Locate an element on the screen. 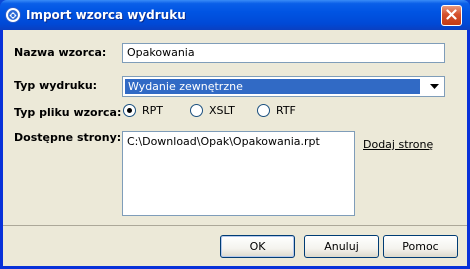 Image resolution: width=470 pixels, height=269 pixels. radio-rtf: RTF is located at coordinates (276, 110).